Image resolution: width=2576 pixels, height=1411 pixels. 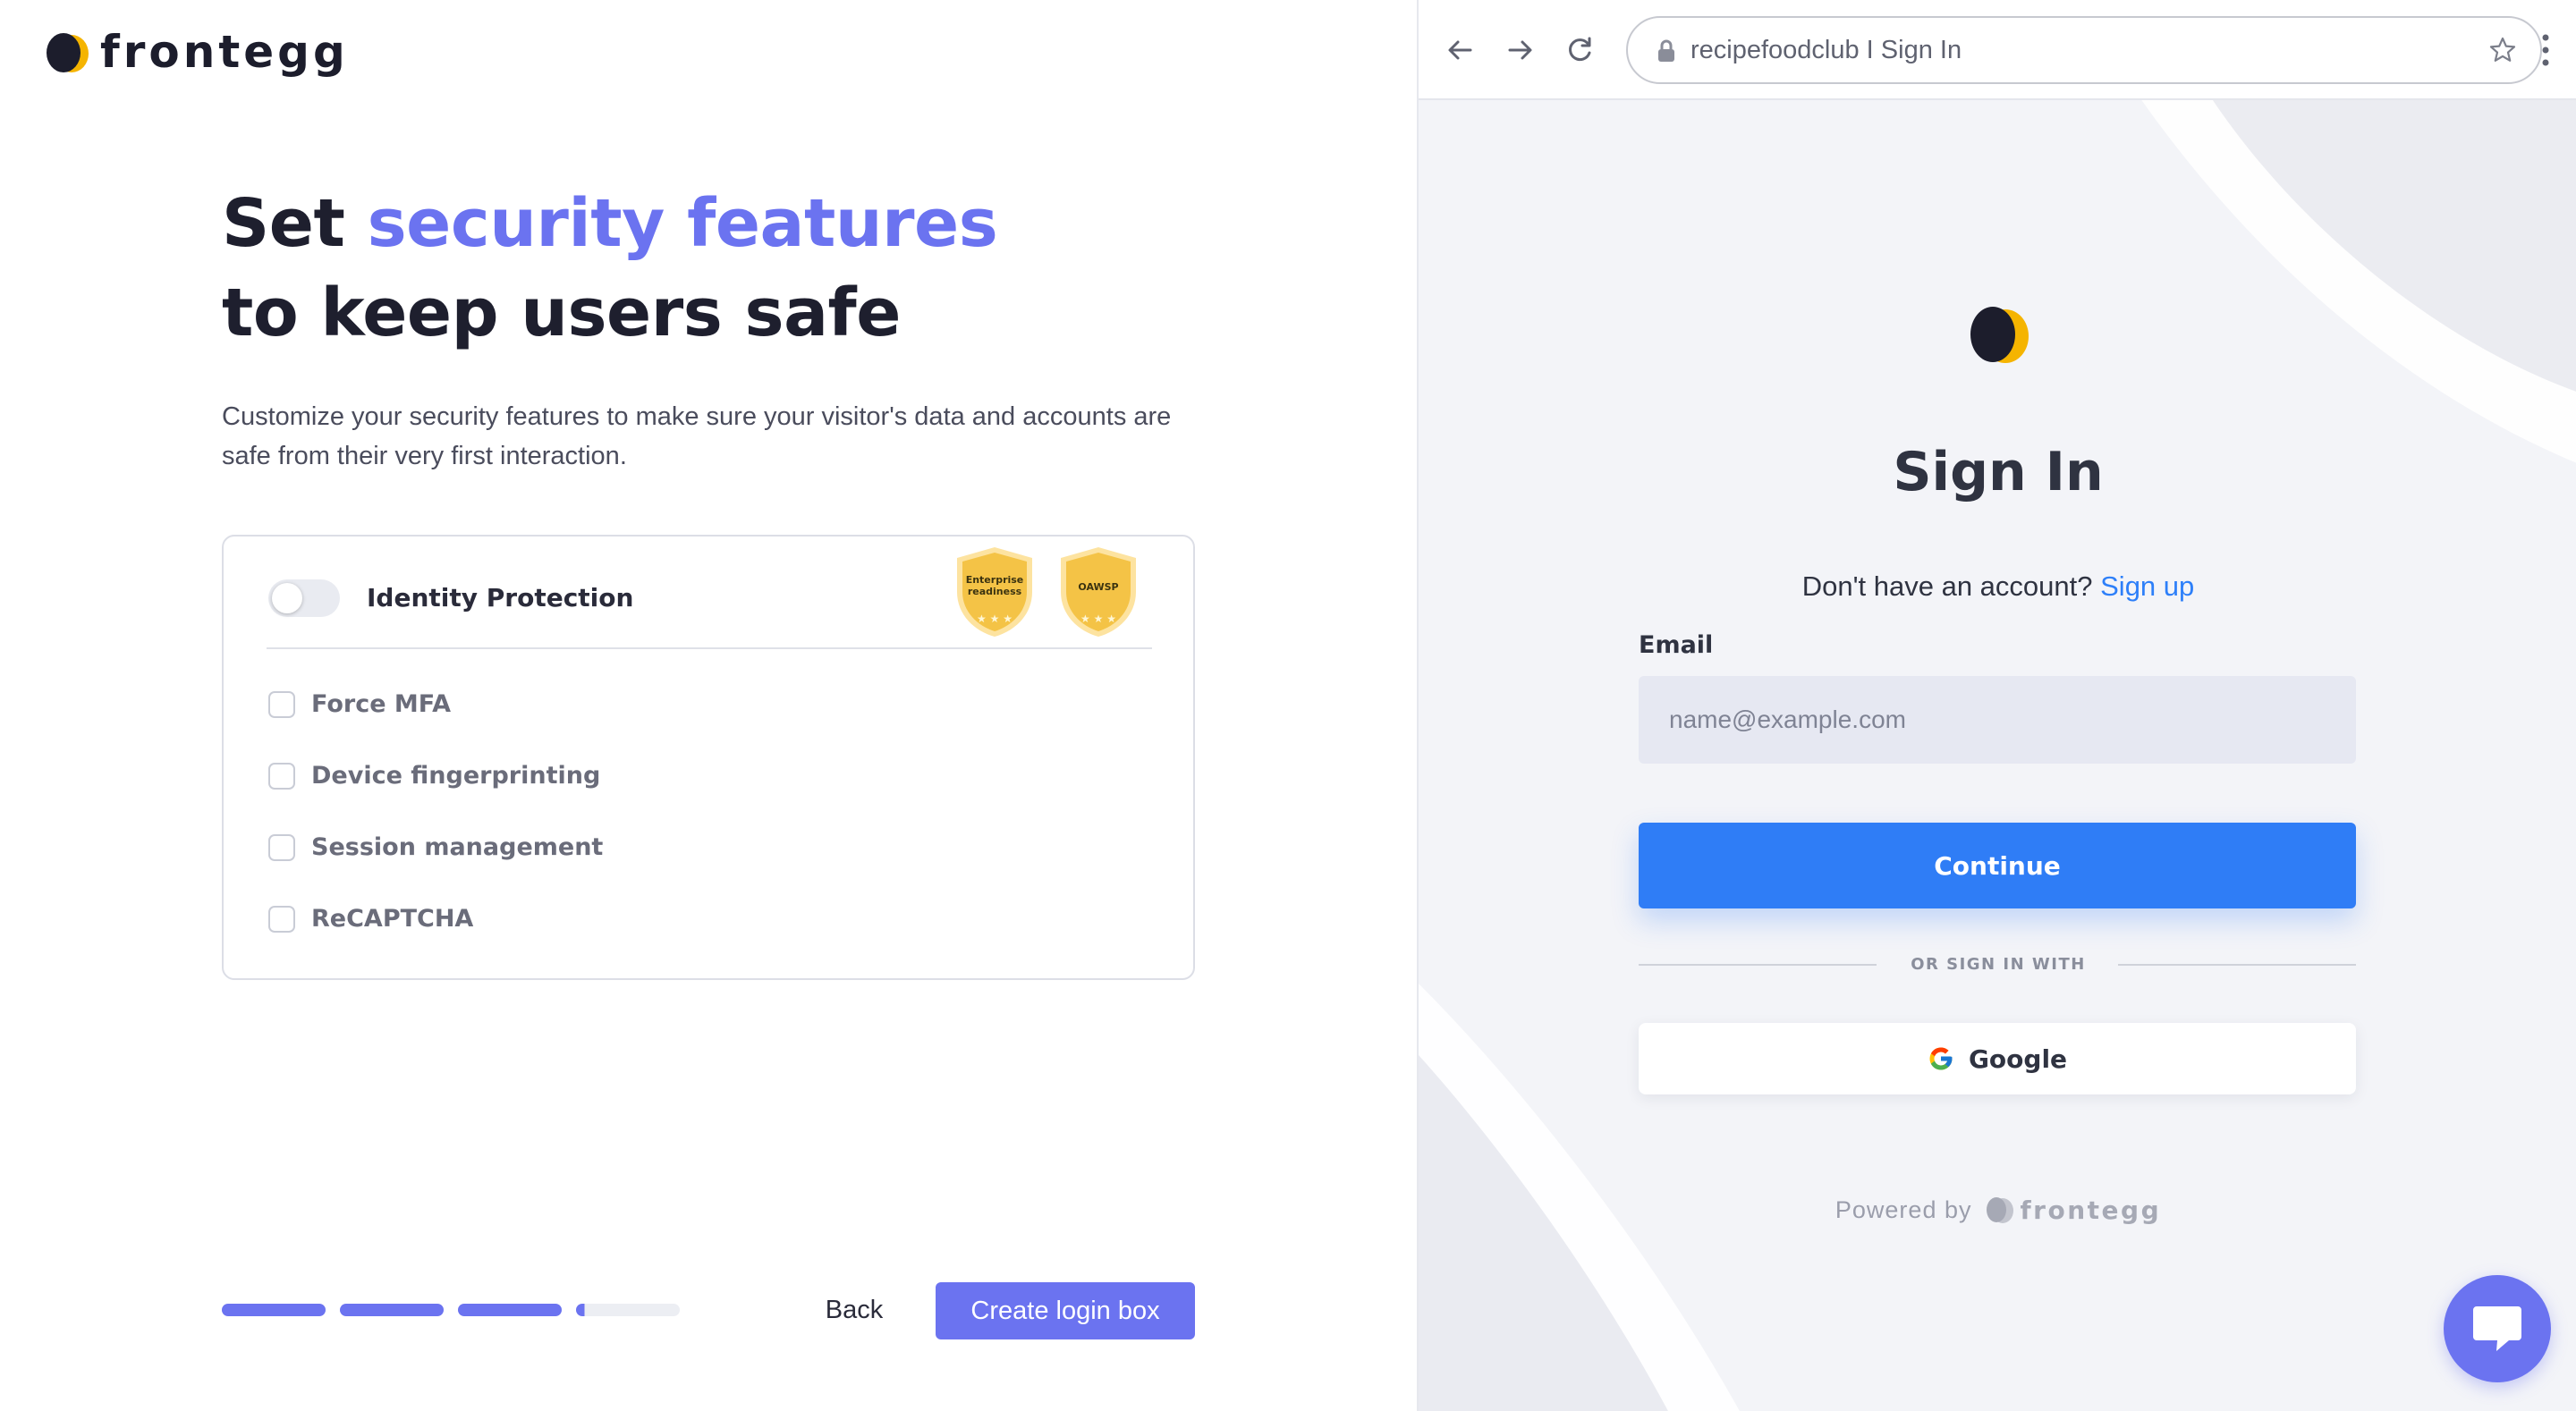 I want to click on signin-title: Sign In, so click(x=1998, y=472).